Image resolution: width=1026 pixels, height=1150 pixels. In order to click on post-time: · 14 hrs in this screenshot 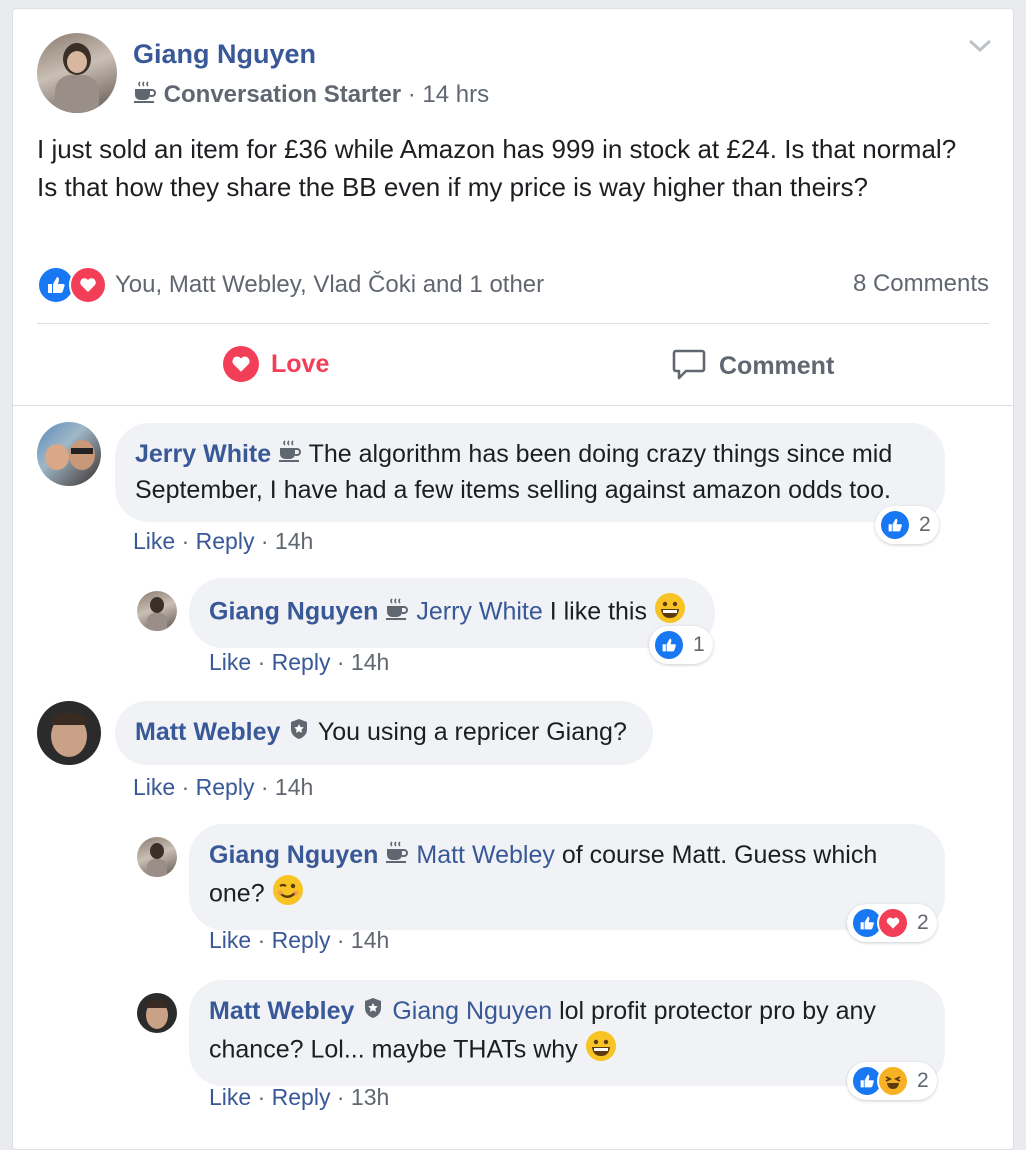, I will do `click(448, 94)`.